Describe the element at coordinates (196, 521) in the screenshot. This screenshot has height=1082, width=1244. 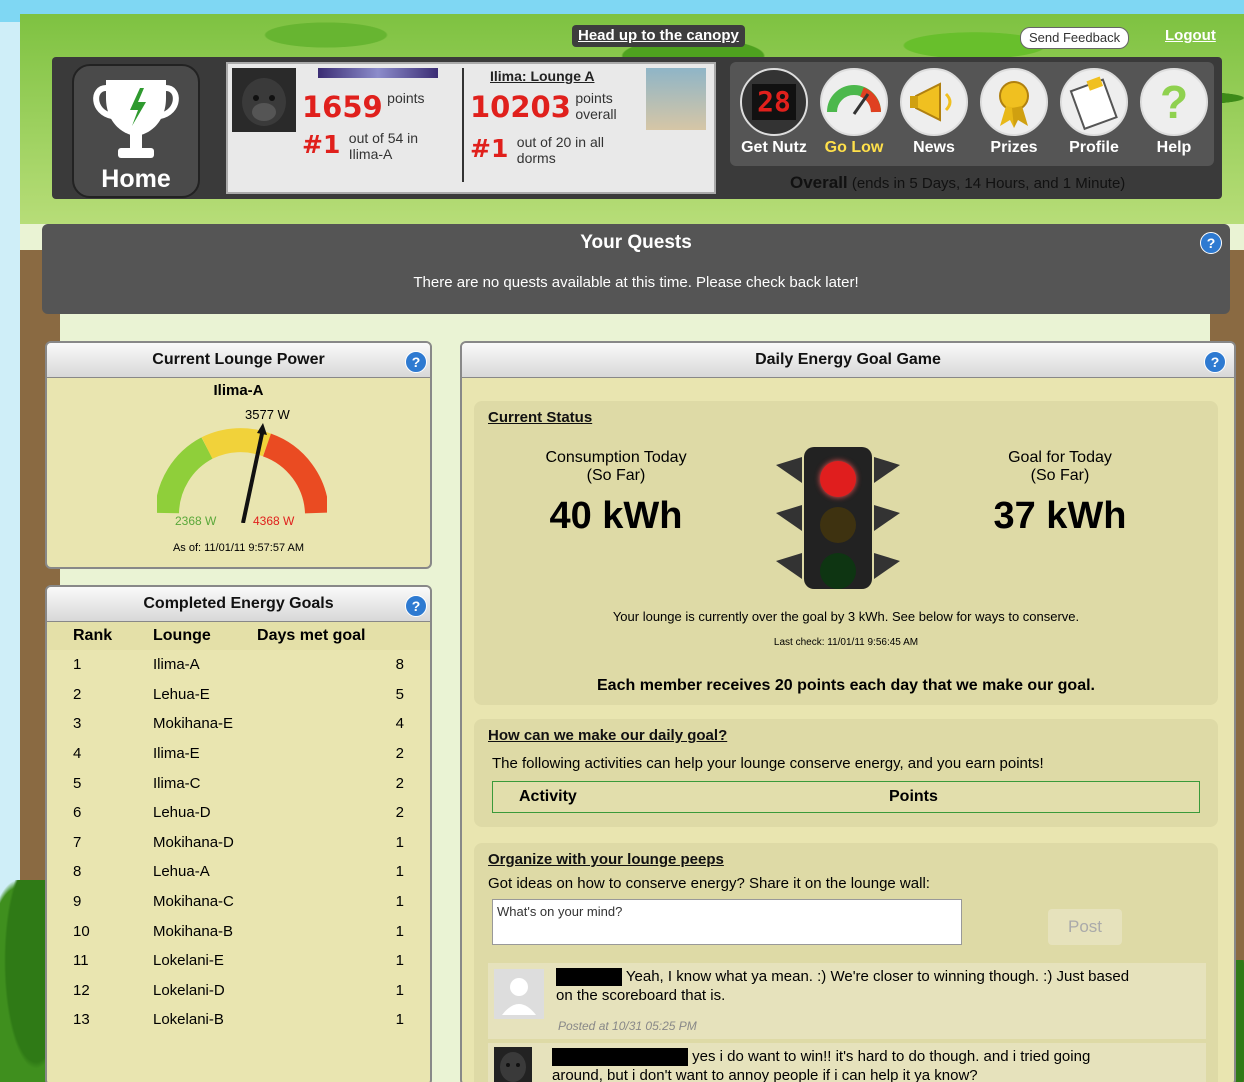
I see `power-min: 2368 W` at that location.